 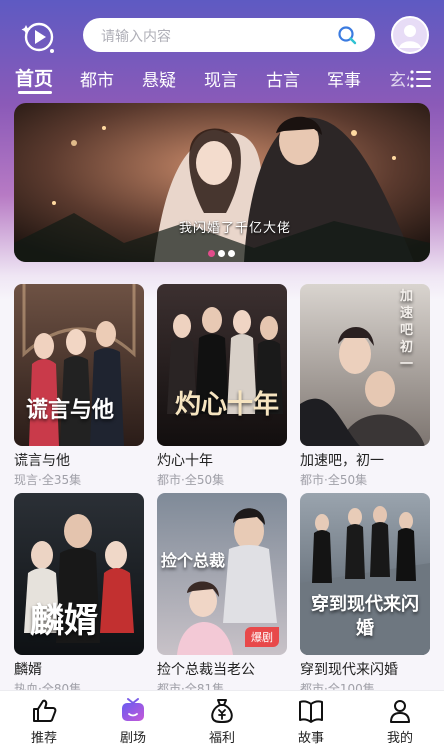 I want to click on nav-mine: 我的, so click(x=400, y=721).